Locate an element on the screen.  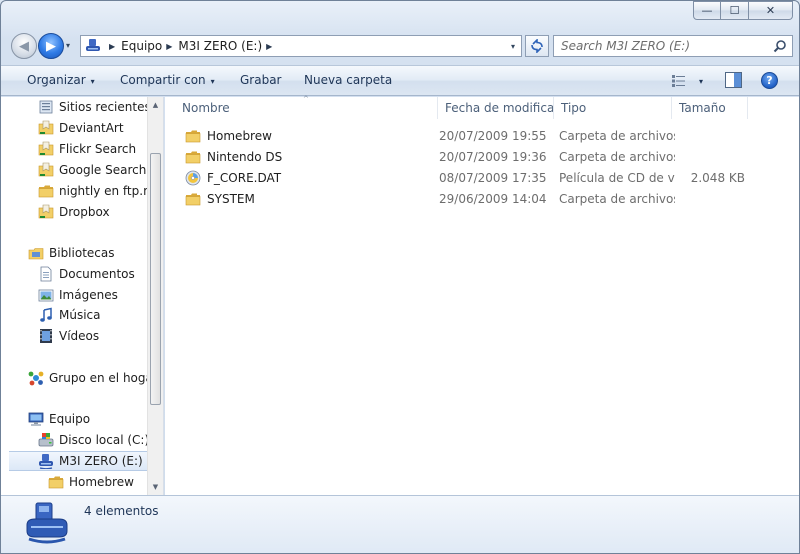
file-date: 29/06/2009 14:04 is located at coordinates (493, 199).